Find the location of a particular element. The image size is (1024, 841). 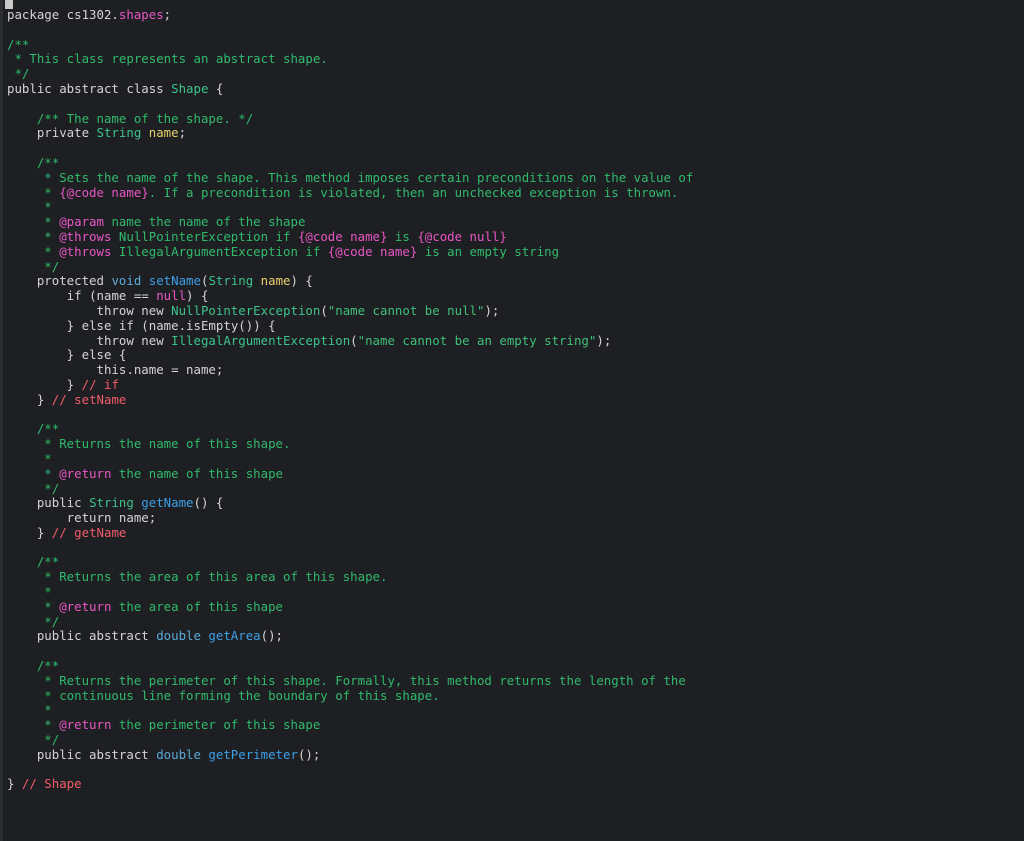

code-line: return name; is located at coordinates (350, 518).